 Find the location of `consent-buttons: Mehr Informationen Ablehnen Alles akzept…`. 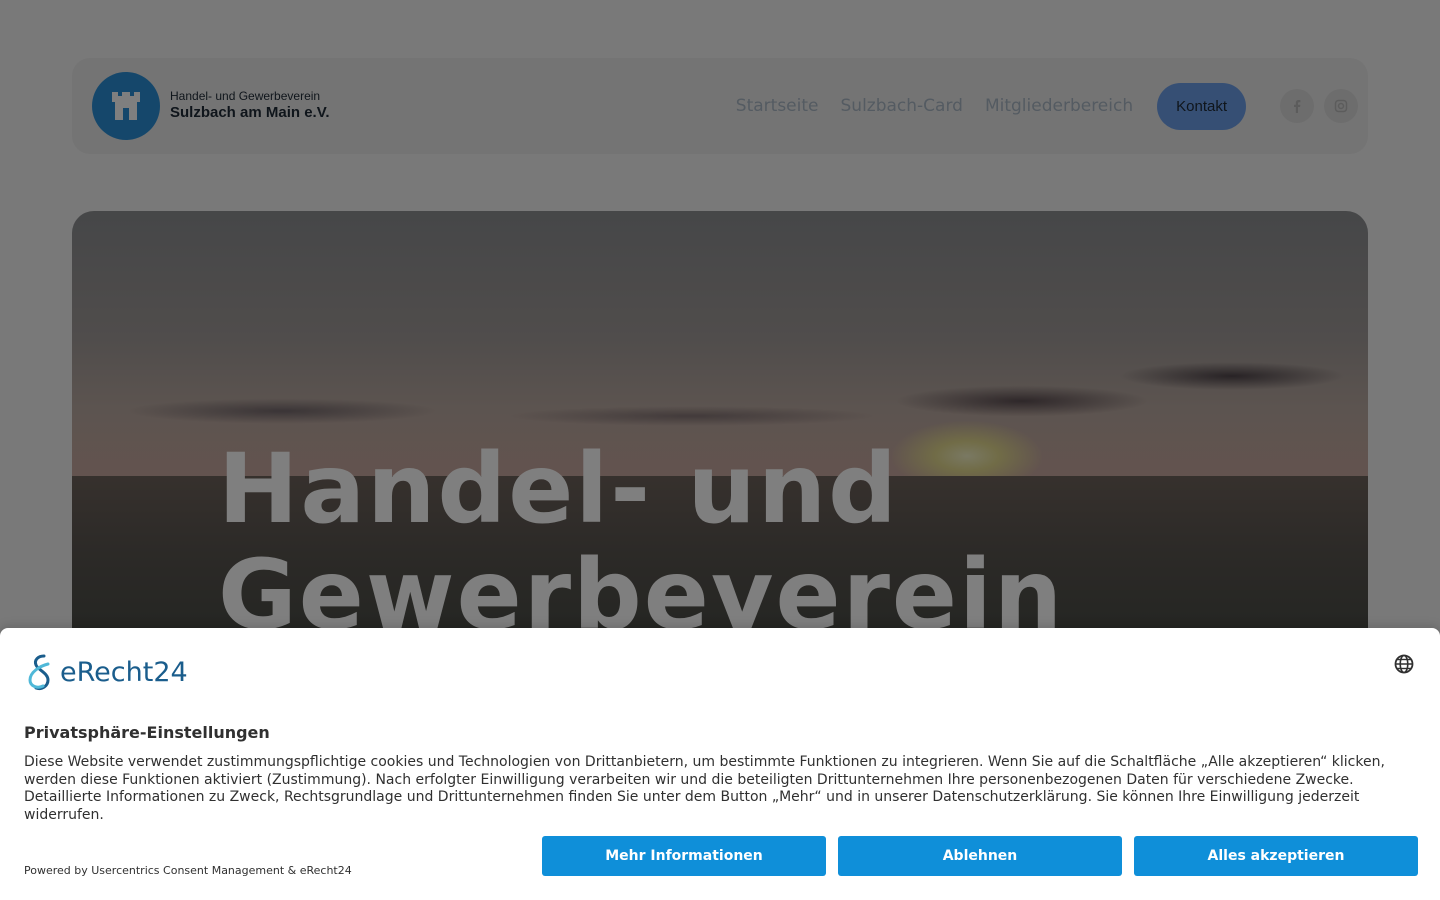

consent-buttons: Mehr Informationen Ablehnen Alles akzept… is located at coordinates (980, 856).